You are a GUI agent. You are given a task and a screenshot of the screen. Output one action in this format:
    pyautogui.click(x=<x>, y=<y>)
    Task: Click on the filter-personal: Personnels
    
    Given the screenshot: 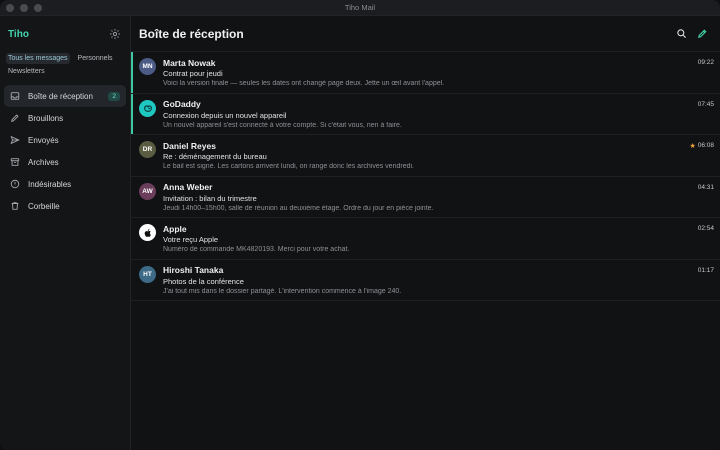 What is the action you would take?
    pyautogui.click(x=95, y=58)
    